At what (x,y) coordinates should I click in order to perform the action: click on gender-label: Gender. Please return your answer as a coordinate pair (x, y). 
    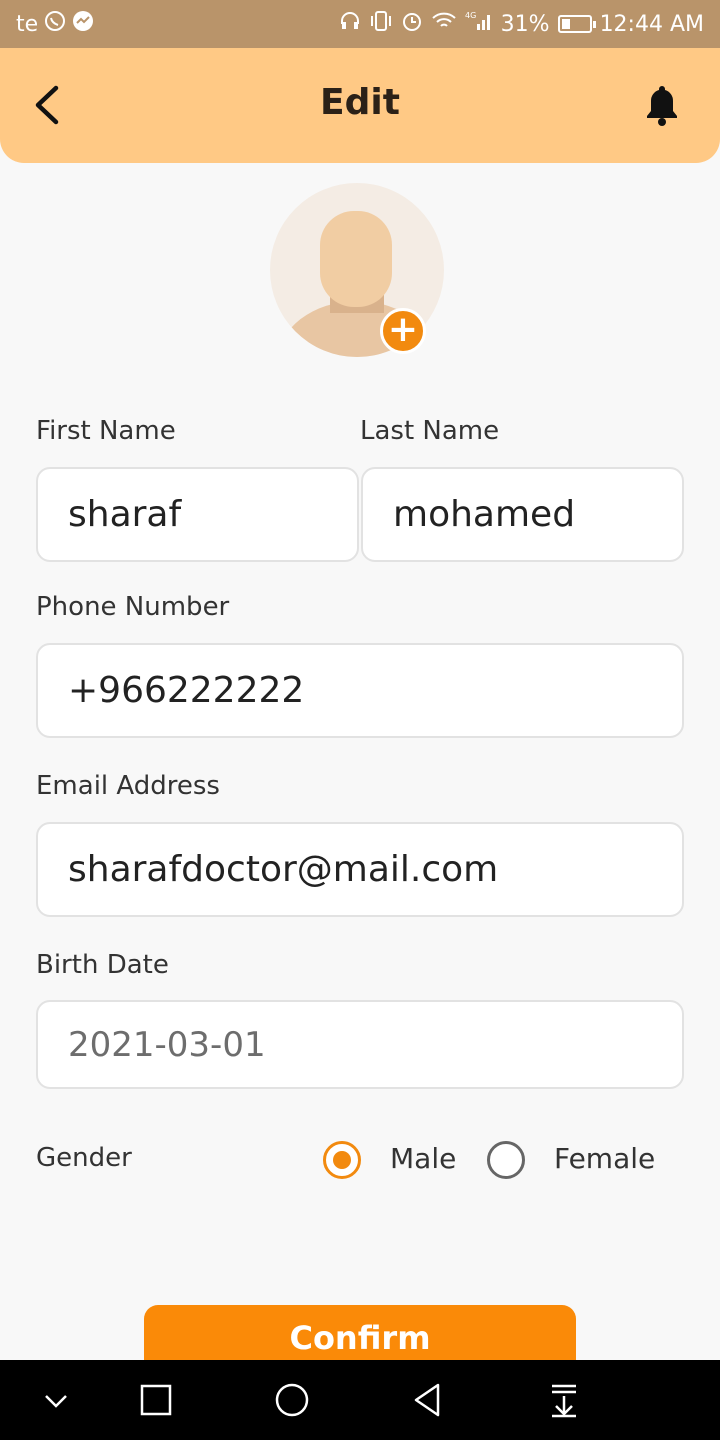
    Looking at the image, I should click on (84, 1158).